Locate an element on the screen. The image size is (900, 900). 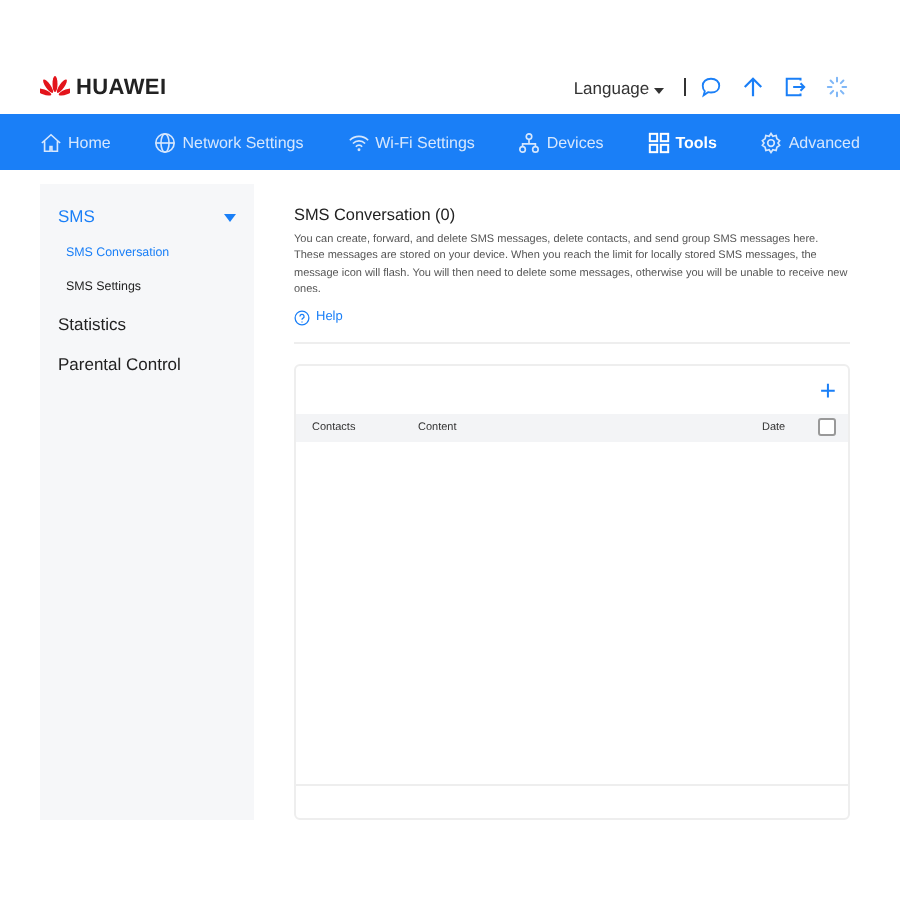
page-title: SMS Conversation (0) is located at coordinates (376, 215).